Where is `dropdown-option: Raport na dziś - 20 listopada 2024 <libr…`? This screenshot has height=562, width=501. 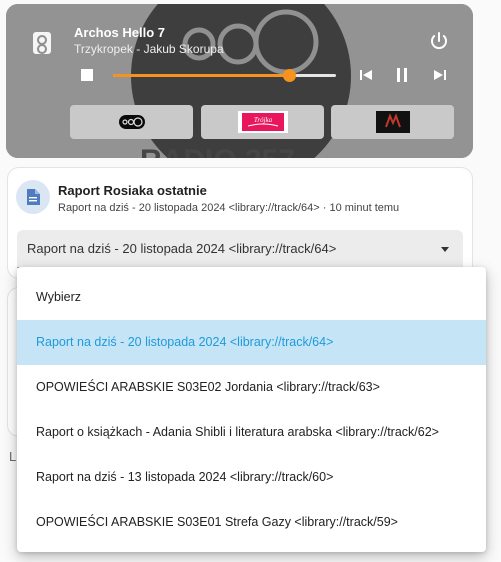
dropdown-option: Raport na dziś - 20 listopada 2024 <libr… is located at coordinates (251, 342).